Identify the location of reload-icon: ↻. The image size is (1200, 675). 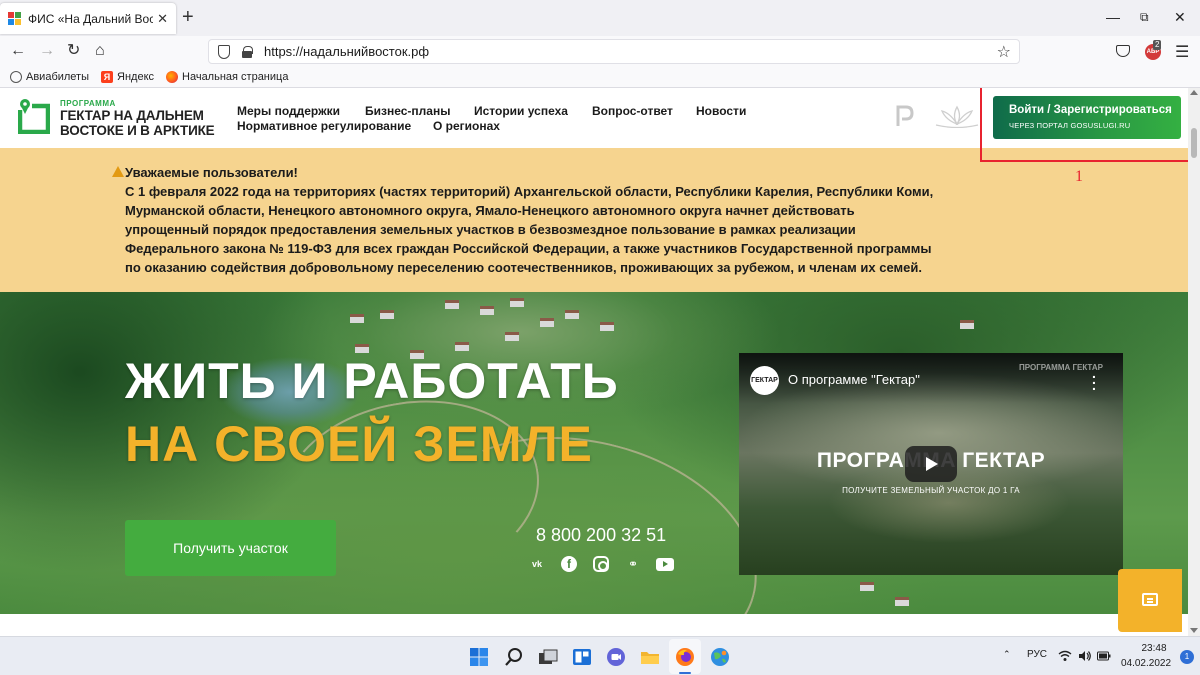
(73, 51).